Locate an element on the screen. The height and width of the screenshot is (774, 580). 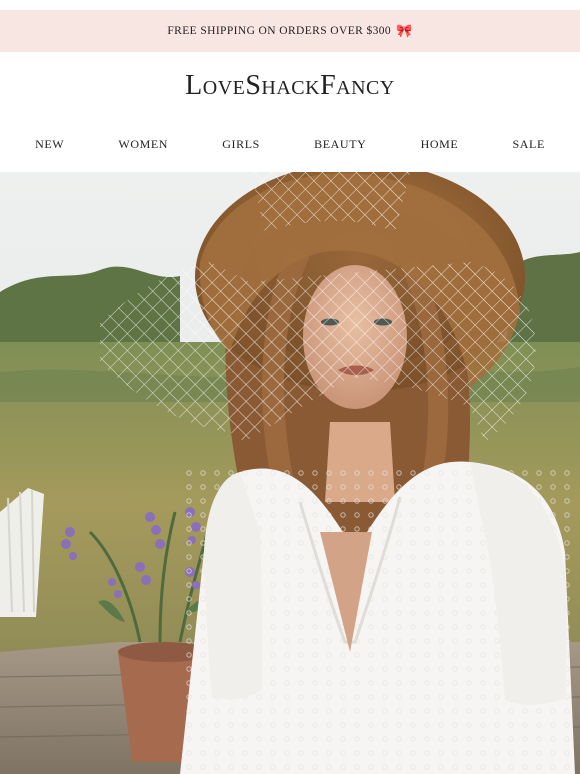
promo-banner: FREE SHIPPING ON ORDERS OVER $300 🎀 is located at coordinates (290, 31).